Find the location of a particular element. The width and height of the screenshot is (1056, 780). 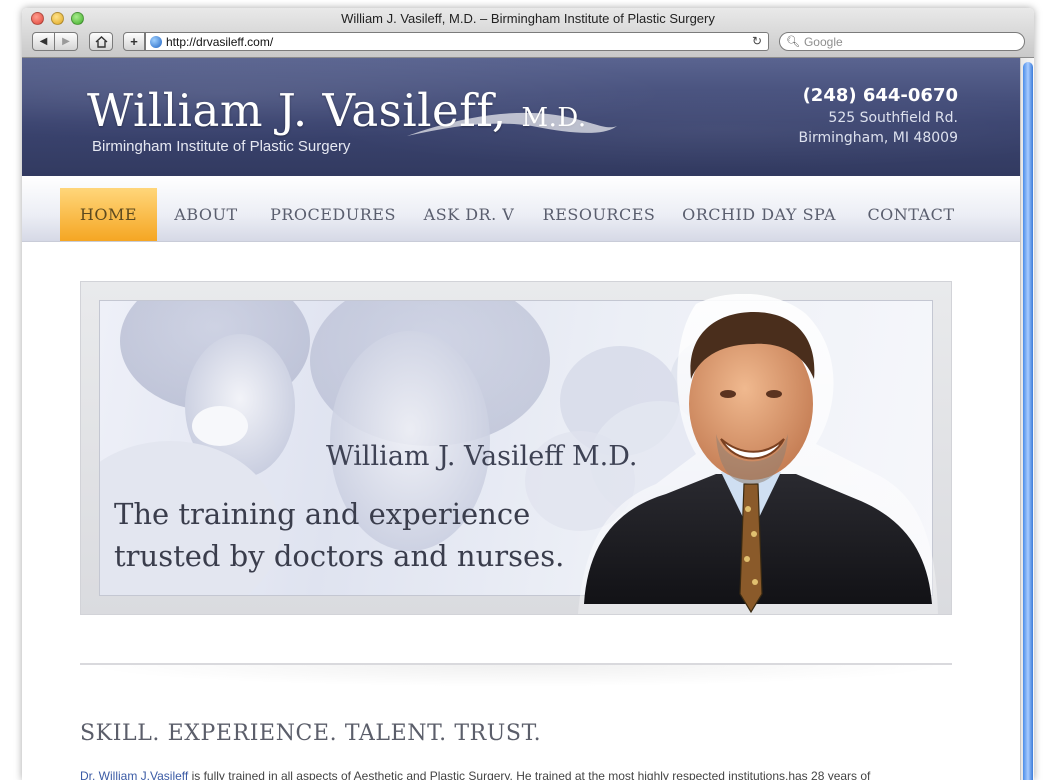

address-line2: Birmingham, MI 48009 is located at coordinates (878, 138).